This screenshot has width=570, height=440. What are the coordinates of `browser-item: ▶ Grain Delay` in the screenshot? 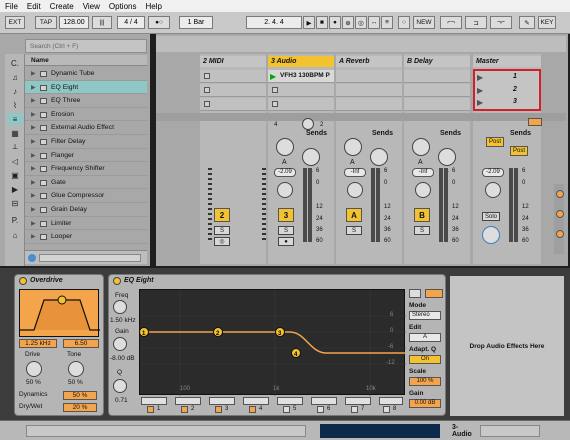 It's located at (86, 210).